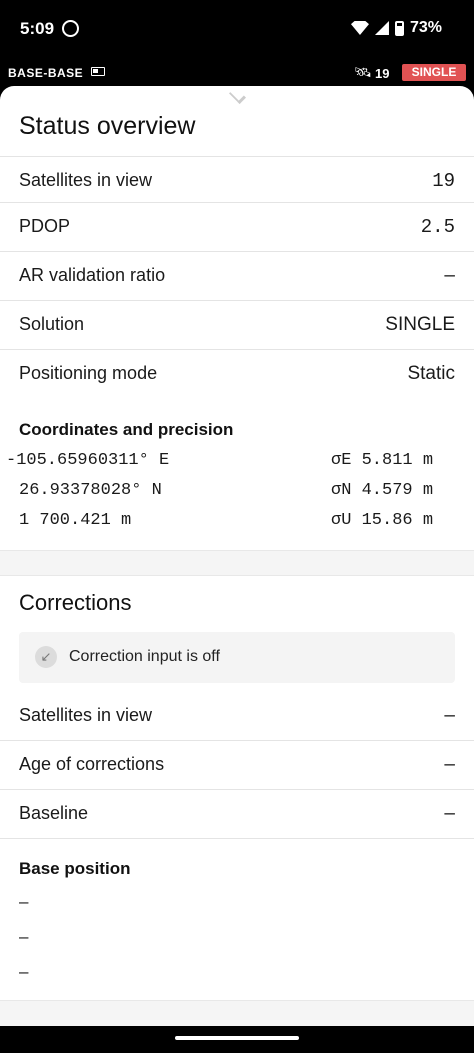 The width and height of the screenshot is (474, 1053). Describe the element at coordinates (70, 28) in the screenshot. I see `whatsapp-icon` at that location.